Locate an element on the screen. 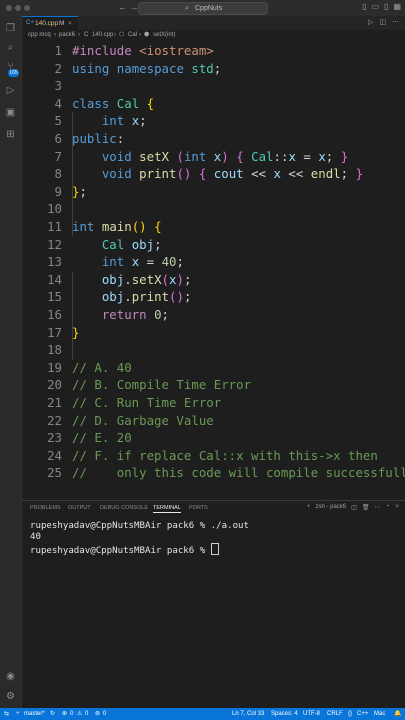  zoom-window-button is located at coordinates (27, 8).